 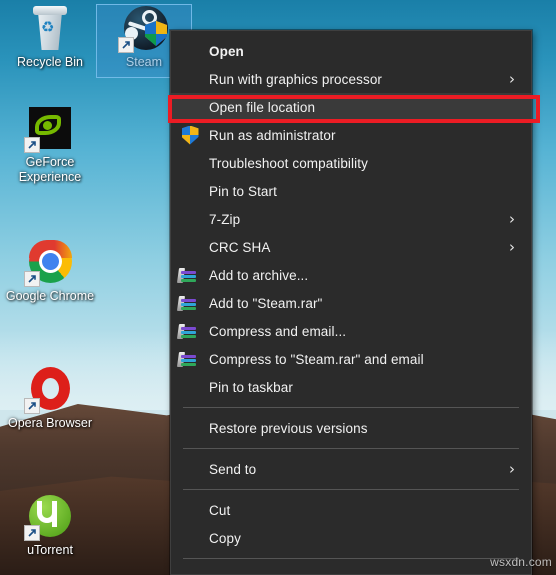 I want to click on menu-item-open-file-location: Open file location, so click(x=351, y=107).